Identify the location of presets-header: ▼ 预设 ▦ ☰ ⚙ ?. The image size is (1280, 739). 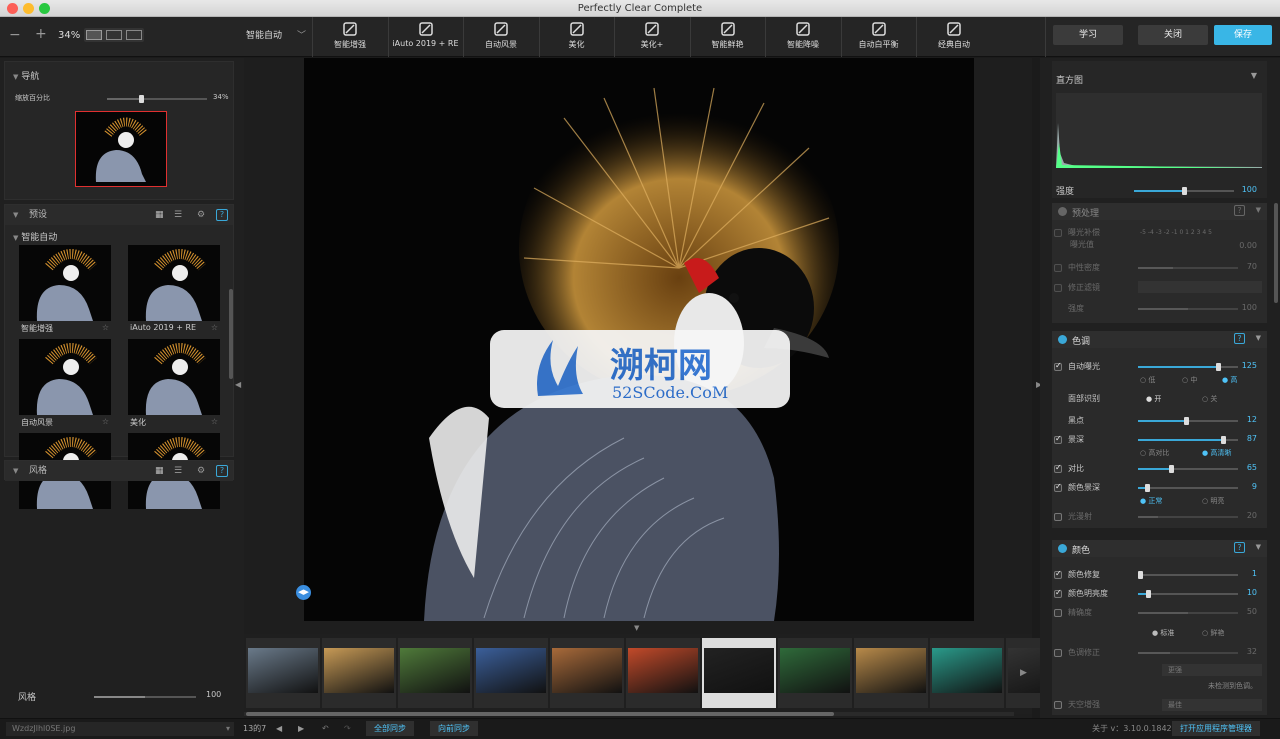
(119, 215).